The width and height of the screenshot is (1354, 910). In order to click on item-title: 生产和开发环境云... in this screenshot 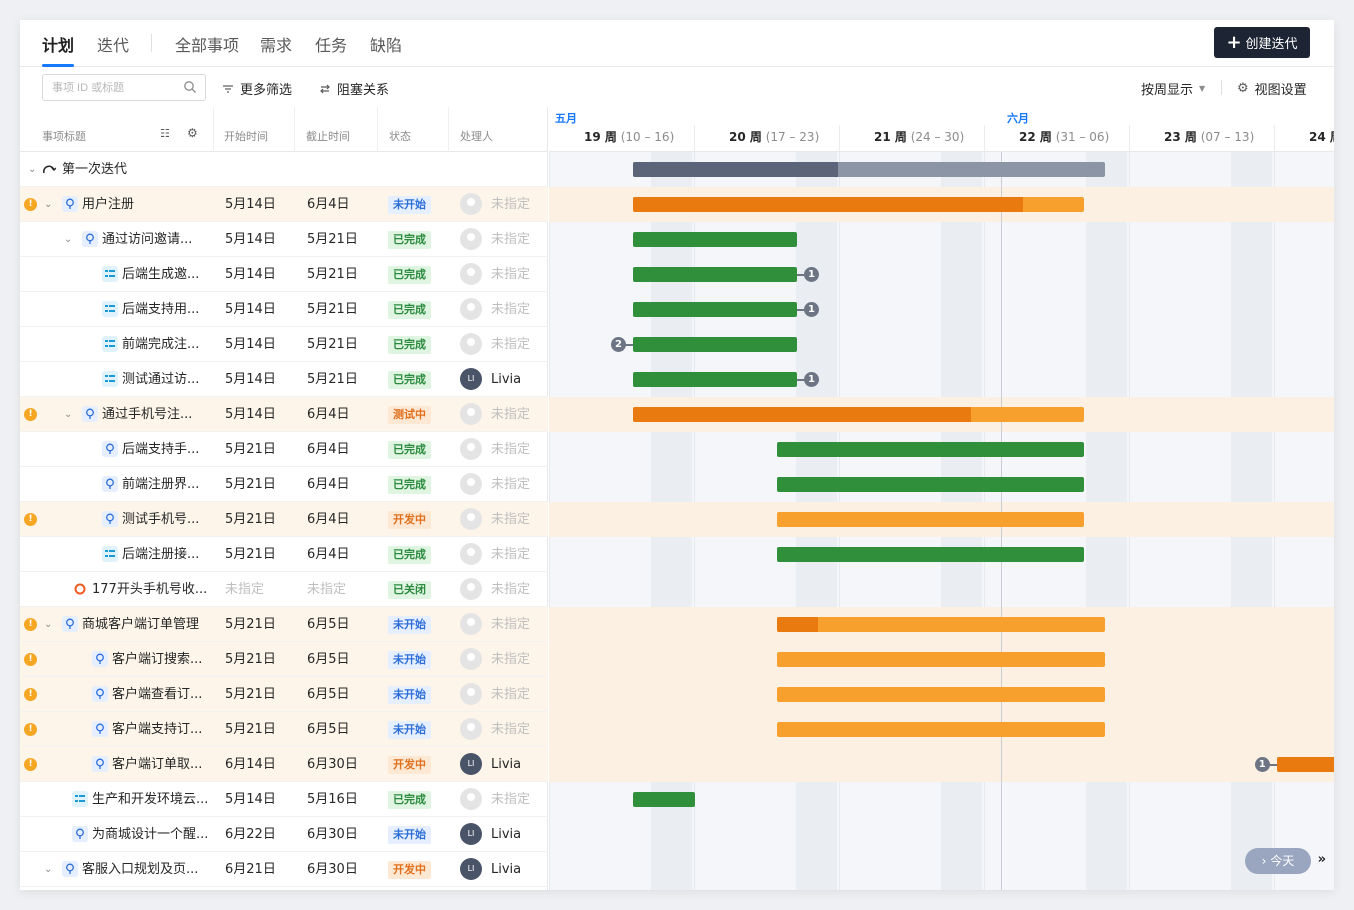, I will do `click(150, 799)`.